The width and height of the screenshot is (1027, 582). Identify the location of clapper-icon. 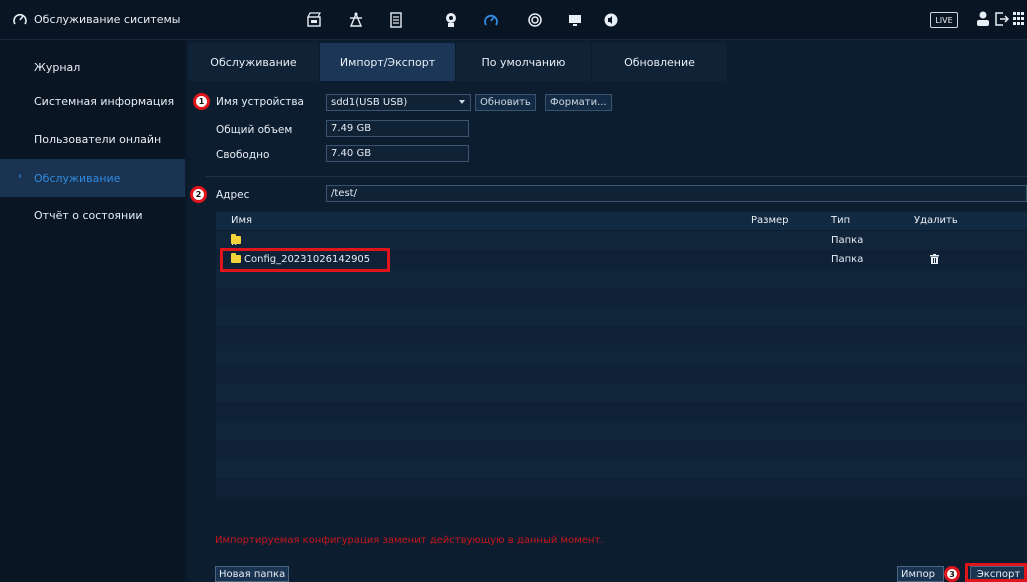
(314, 20).